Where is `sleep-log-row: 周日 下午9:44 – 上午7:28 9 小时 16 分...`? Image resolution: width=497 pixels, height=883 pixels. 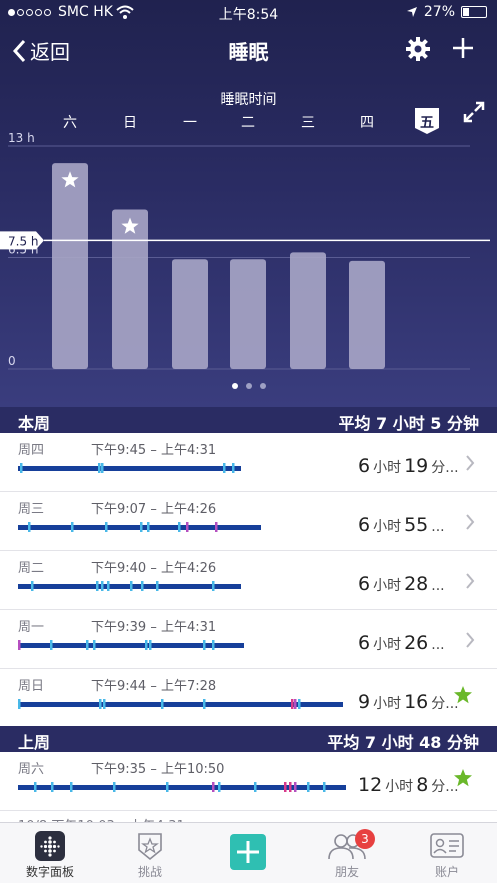 sleep-log-row: 周日 下午9:44 – 上午7:28 9 小时 16 分... is located at coordinates (248, 698).